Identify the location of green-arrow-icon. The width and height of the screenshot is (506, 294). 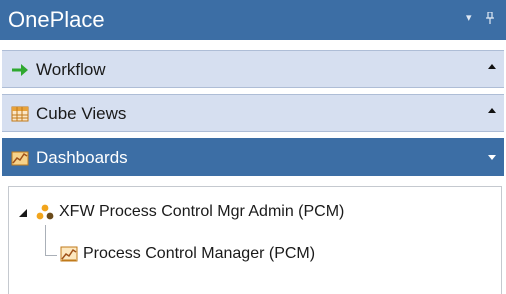
(20, 70).